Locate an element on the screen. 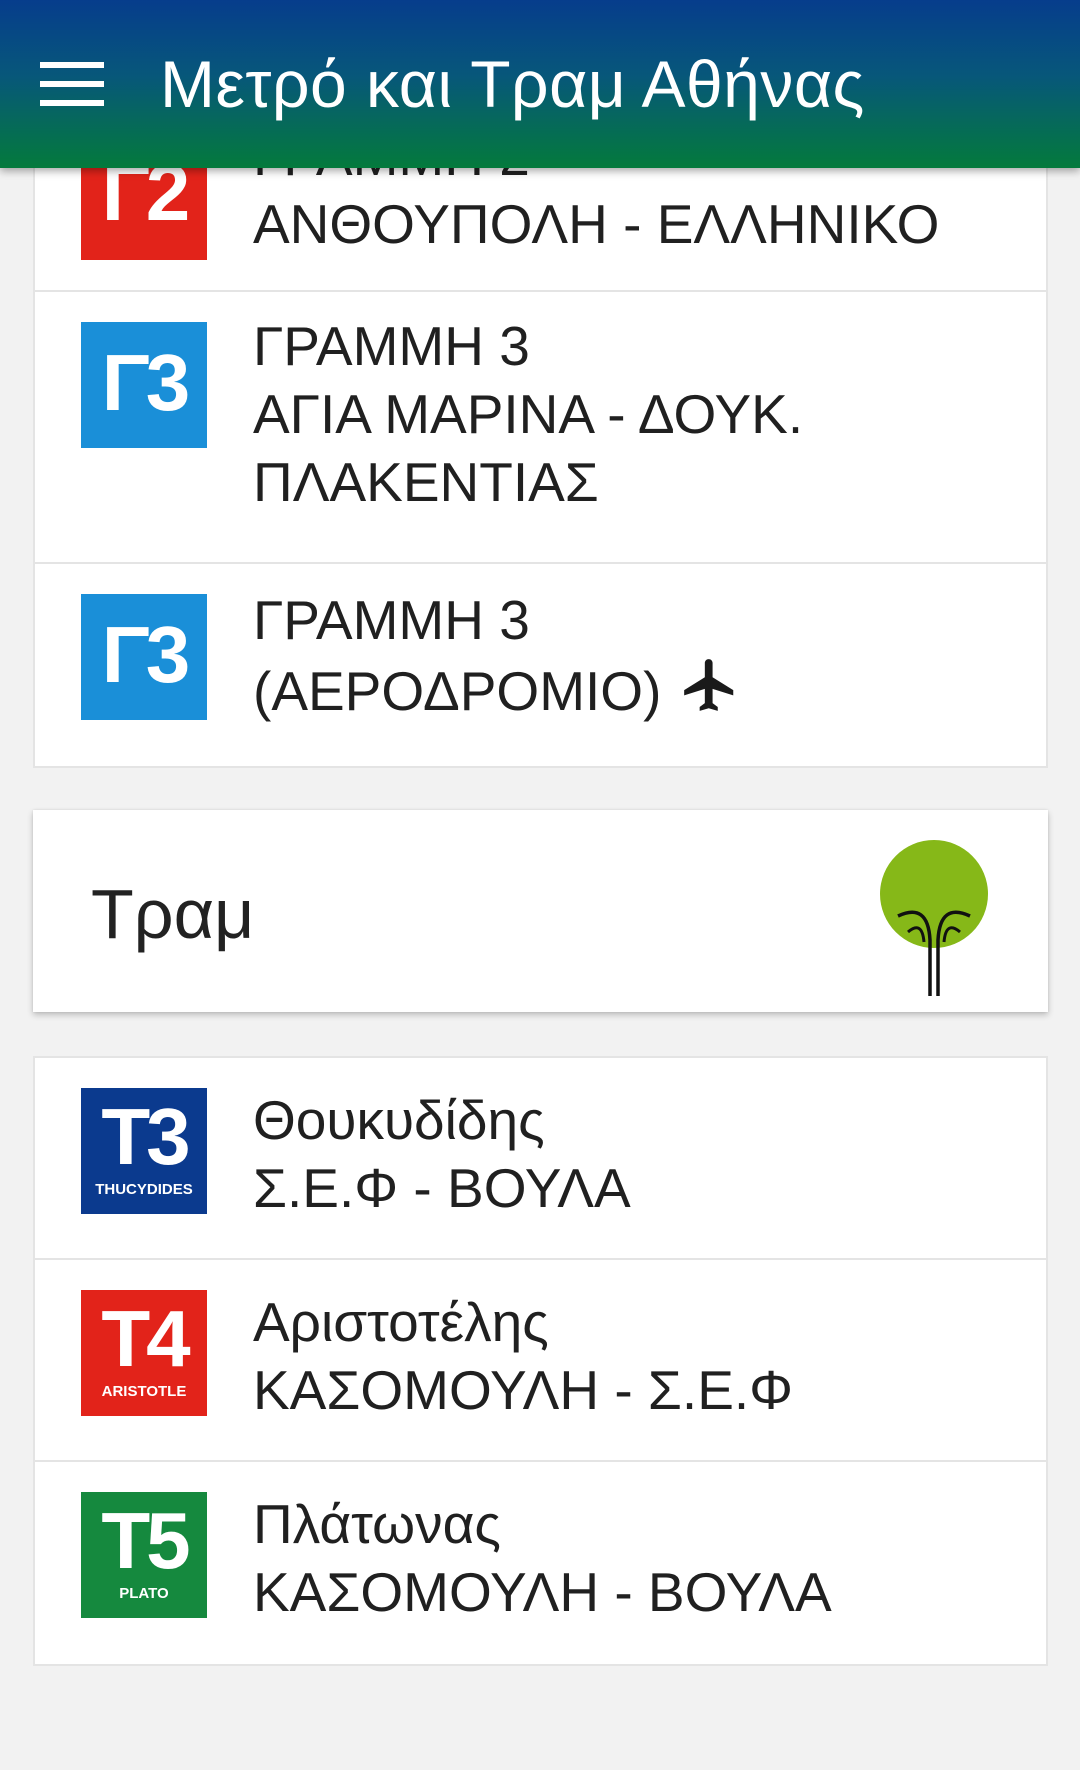 The image size is (1080, 1770). list-item-line-3-airport: Γ3 ΓΡΑΜΜΗ 3 (ΑΕΡΟΔΡΟΜΙΟ) is located at coordinates (540, 665).